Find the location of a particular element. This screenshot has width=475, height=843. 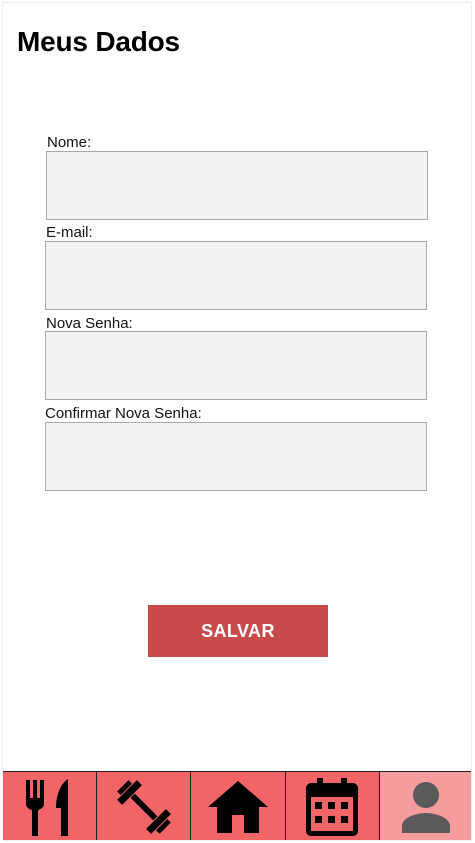

user-icon is located at coordinates (426, 807).